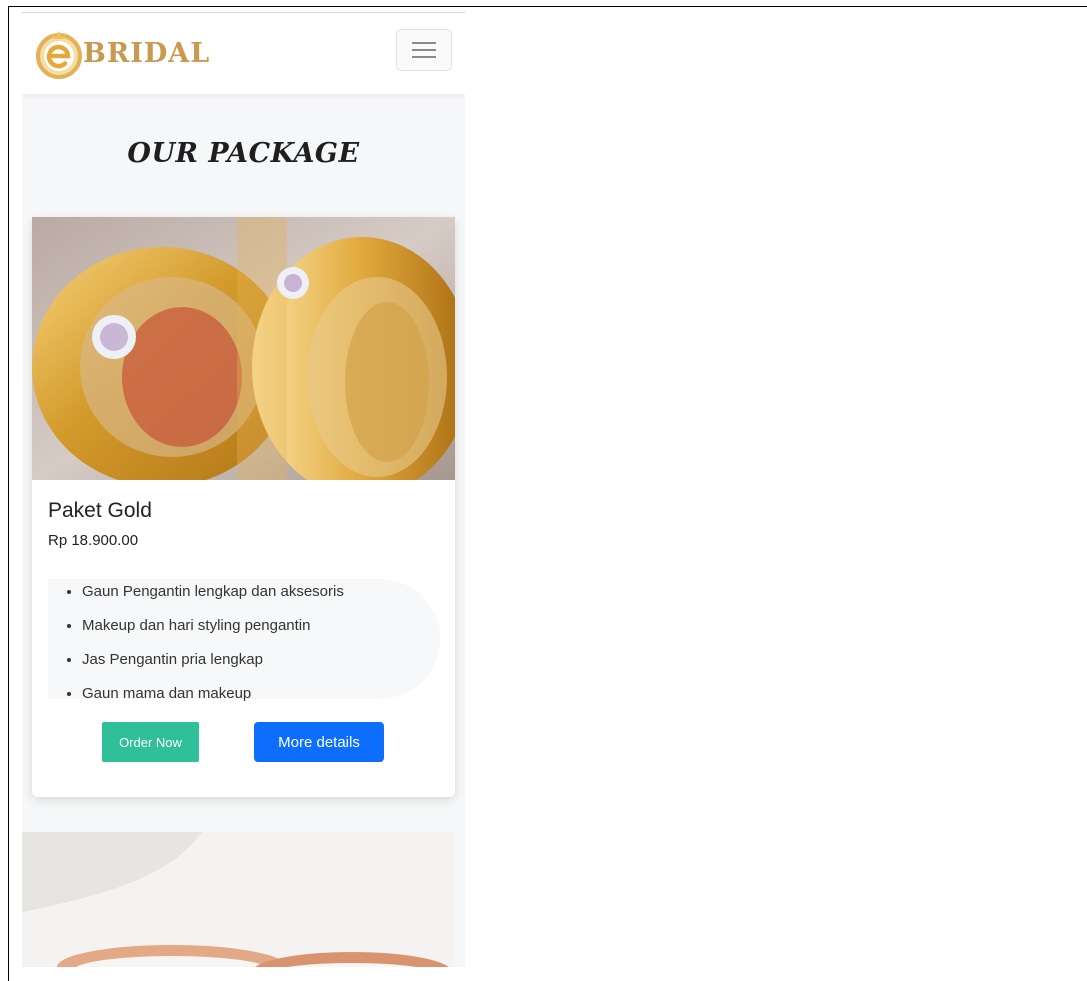 The height and width of the screenshot is (981, 1087). Describe the element at coordinates (243, 12) in the screenshot. I see `viewport-top-edge` at that location.